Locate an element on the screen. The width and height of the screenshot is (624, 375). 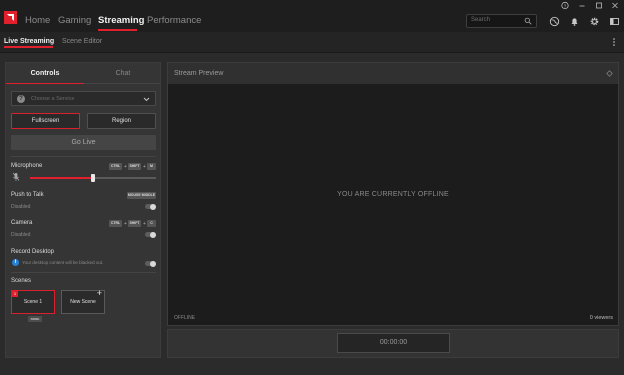
record-desktop-label: Record Desktop is located at coordinates (33, 252).